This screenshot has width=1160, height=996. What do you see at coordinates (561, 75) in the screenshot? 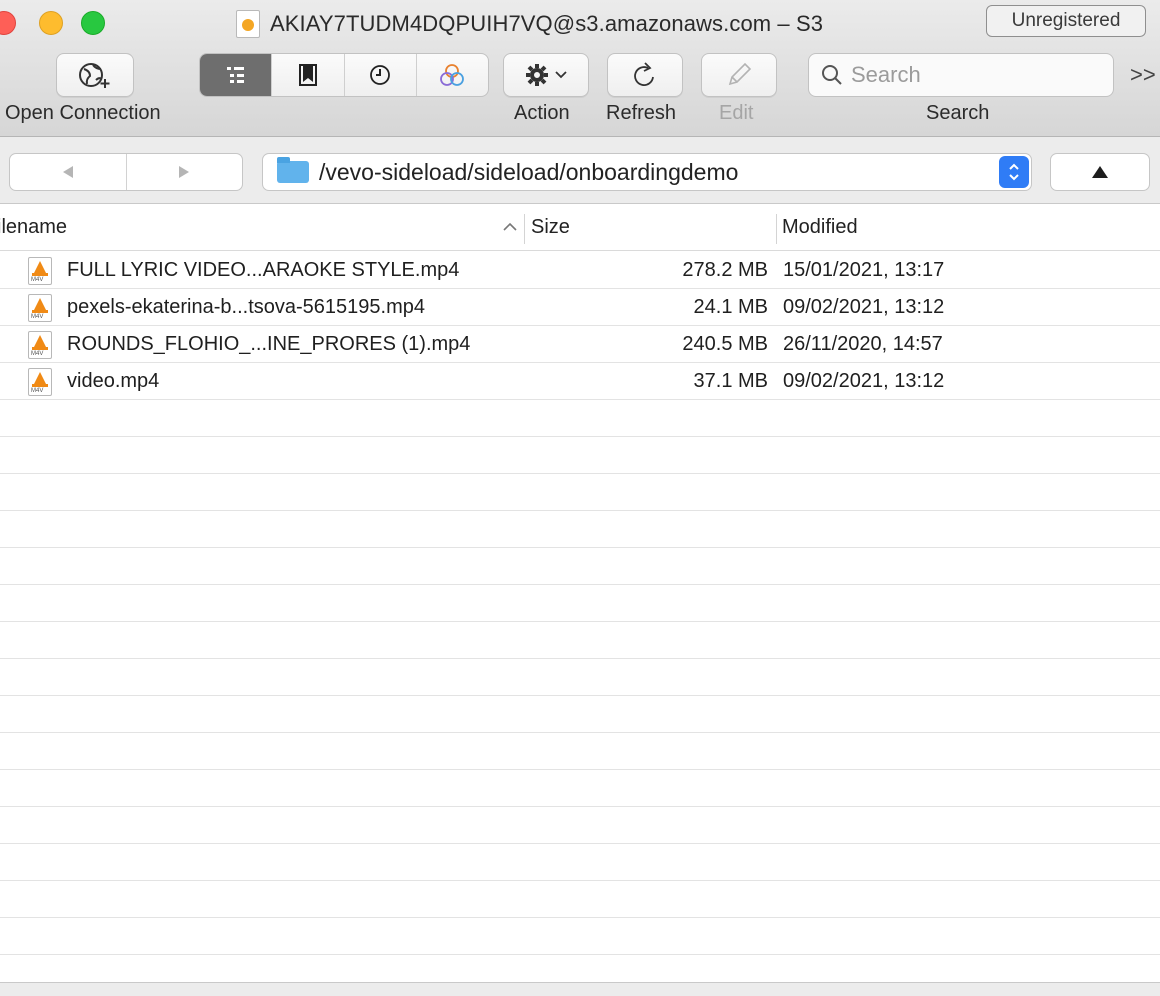
I see `chevron-down-icon` at bounding box center [561, 75].